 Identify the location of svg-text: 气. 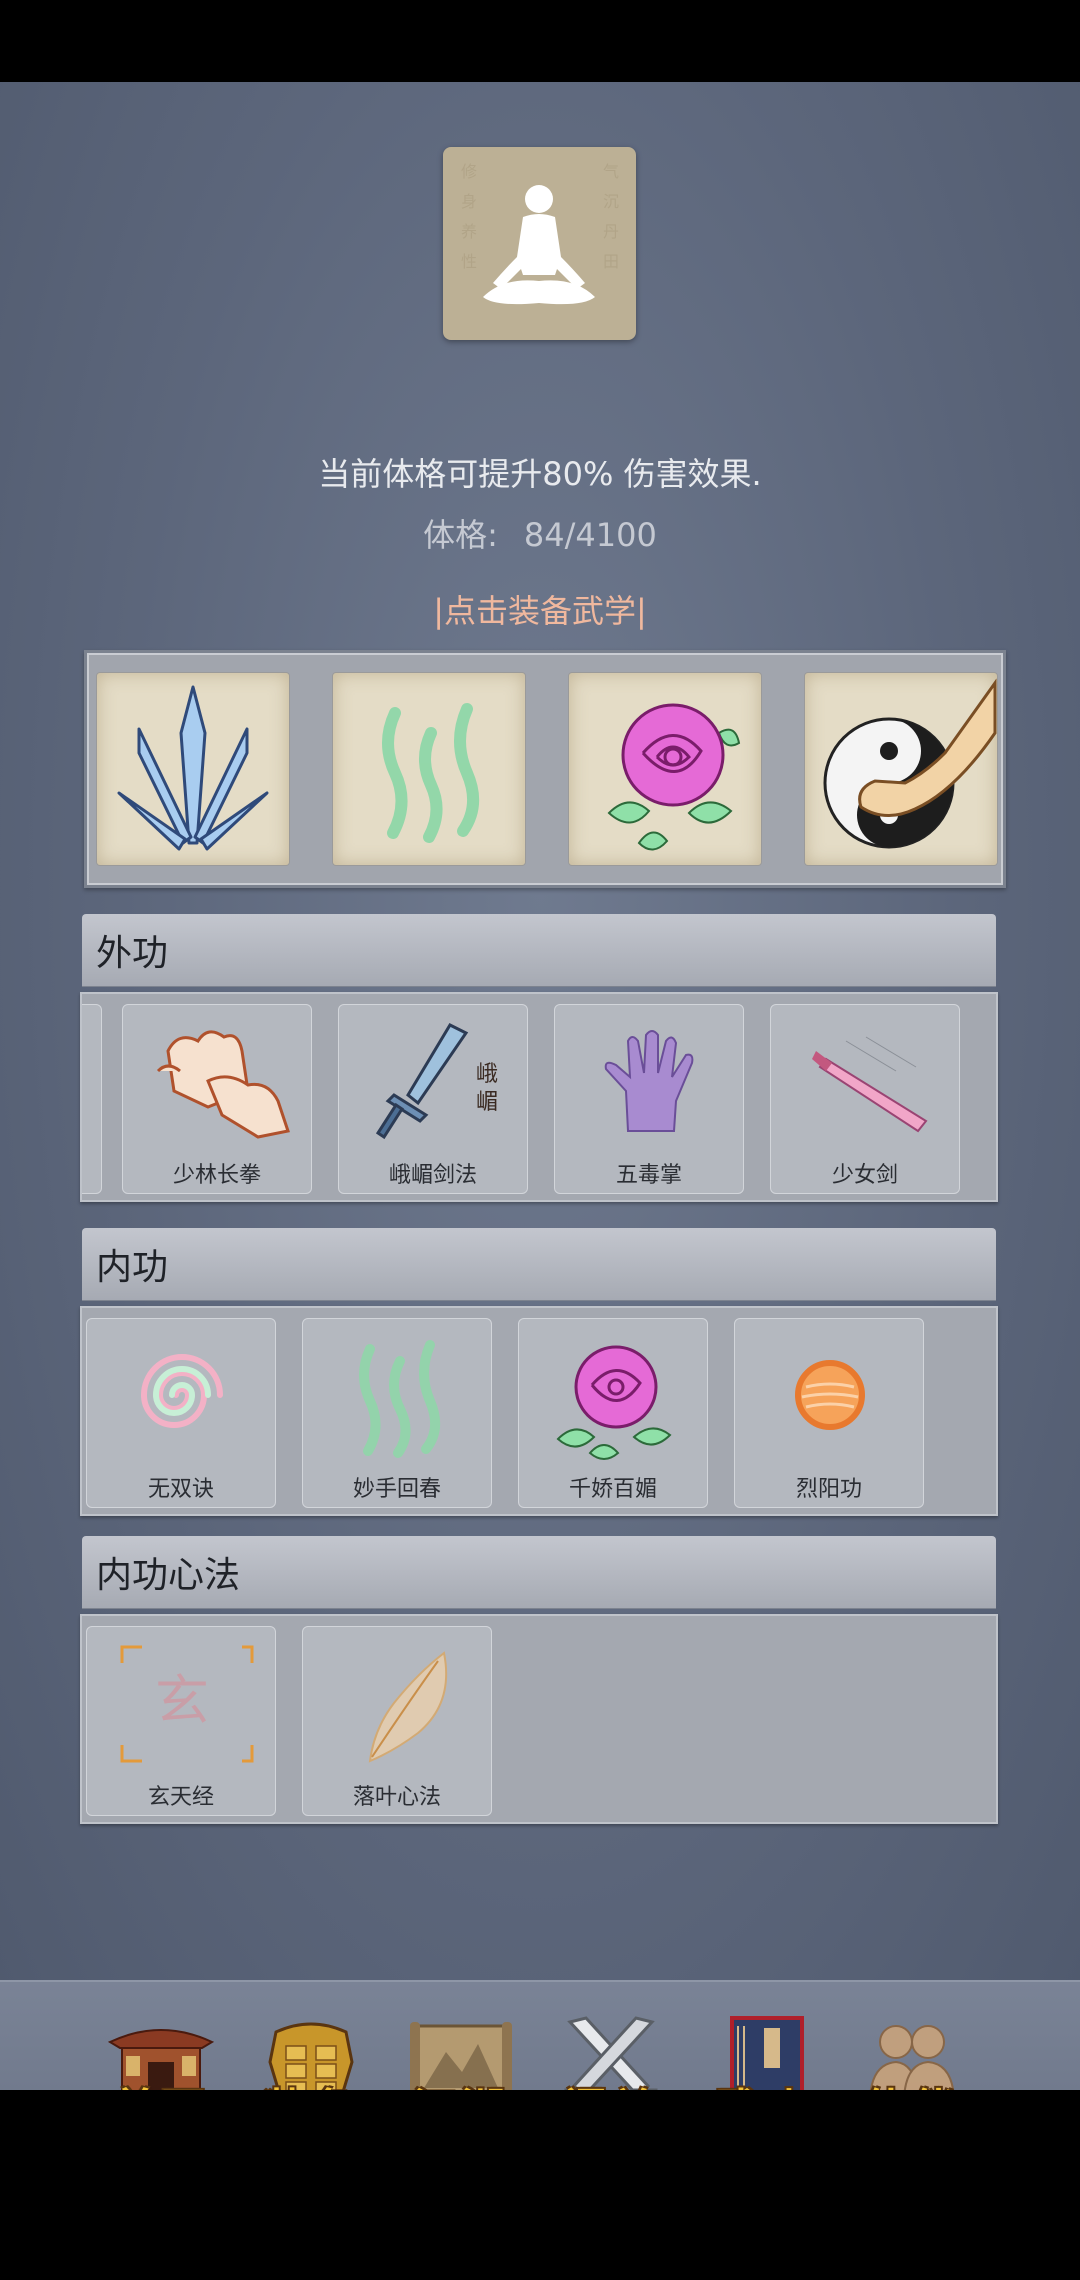
(611, 171).